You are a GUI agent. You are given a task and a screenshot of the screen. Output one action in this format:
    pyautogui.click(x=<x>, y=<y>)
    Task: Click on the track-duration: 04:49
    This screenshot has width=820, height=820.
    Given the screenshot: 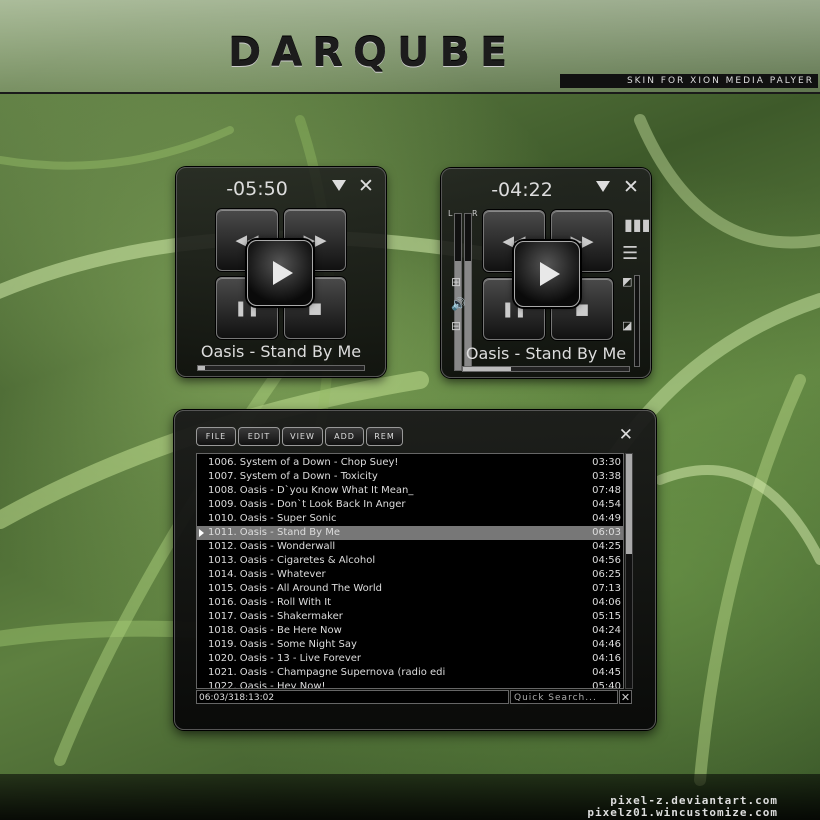 What is the action you would take?
    pyautogui.click(x=606, y=518)
    